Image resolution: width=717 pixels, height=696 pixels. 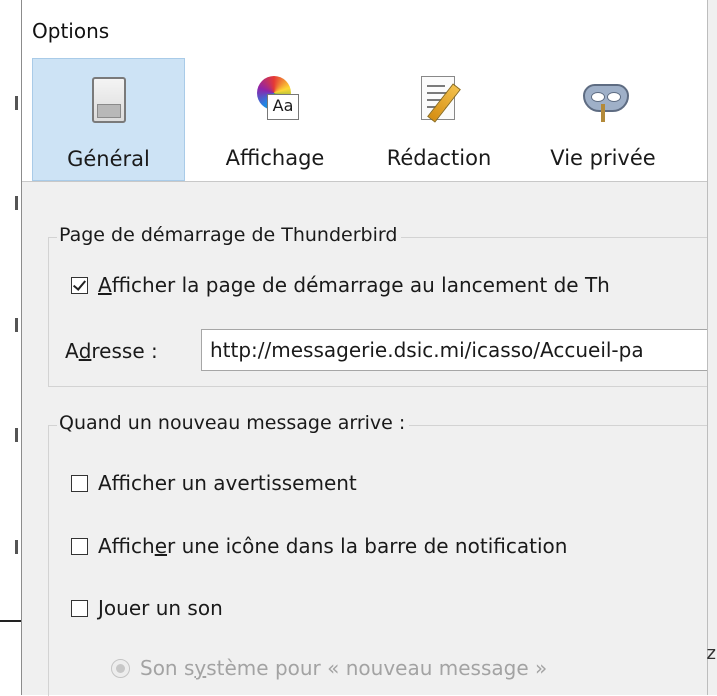 What do you see at coordinates (711, 653) in the screenshot?
I see `background-fragment: z` at bounding box center [711, 653].